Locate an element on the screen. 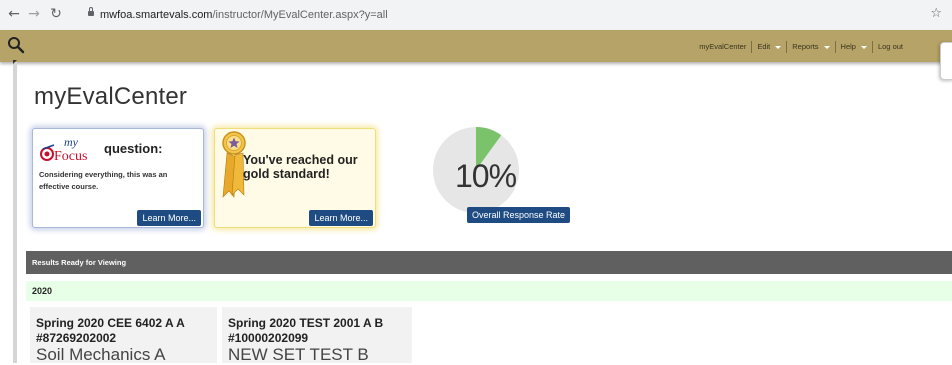 This screenshot has height=365, width=952. left-rail is located at coordinates (15, 212).